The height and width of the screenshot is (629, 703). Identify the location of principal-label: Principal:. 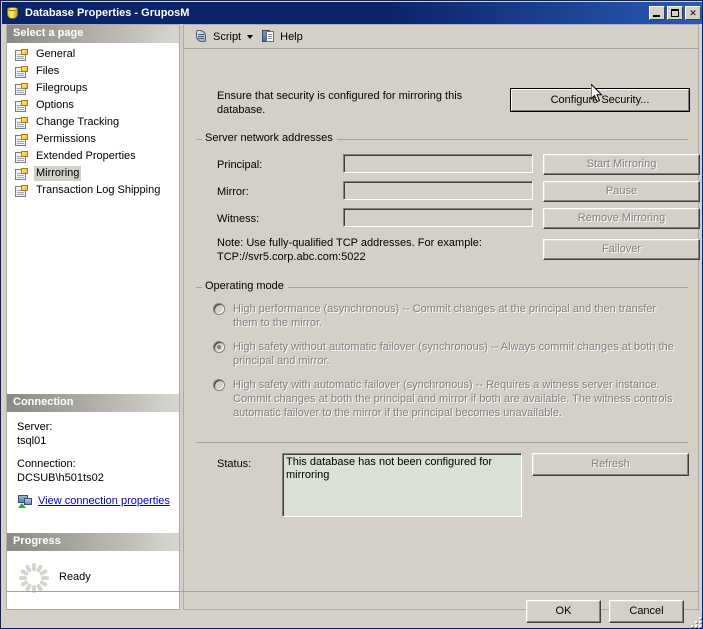
(240, 165).